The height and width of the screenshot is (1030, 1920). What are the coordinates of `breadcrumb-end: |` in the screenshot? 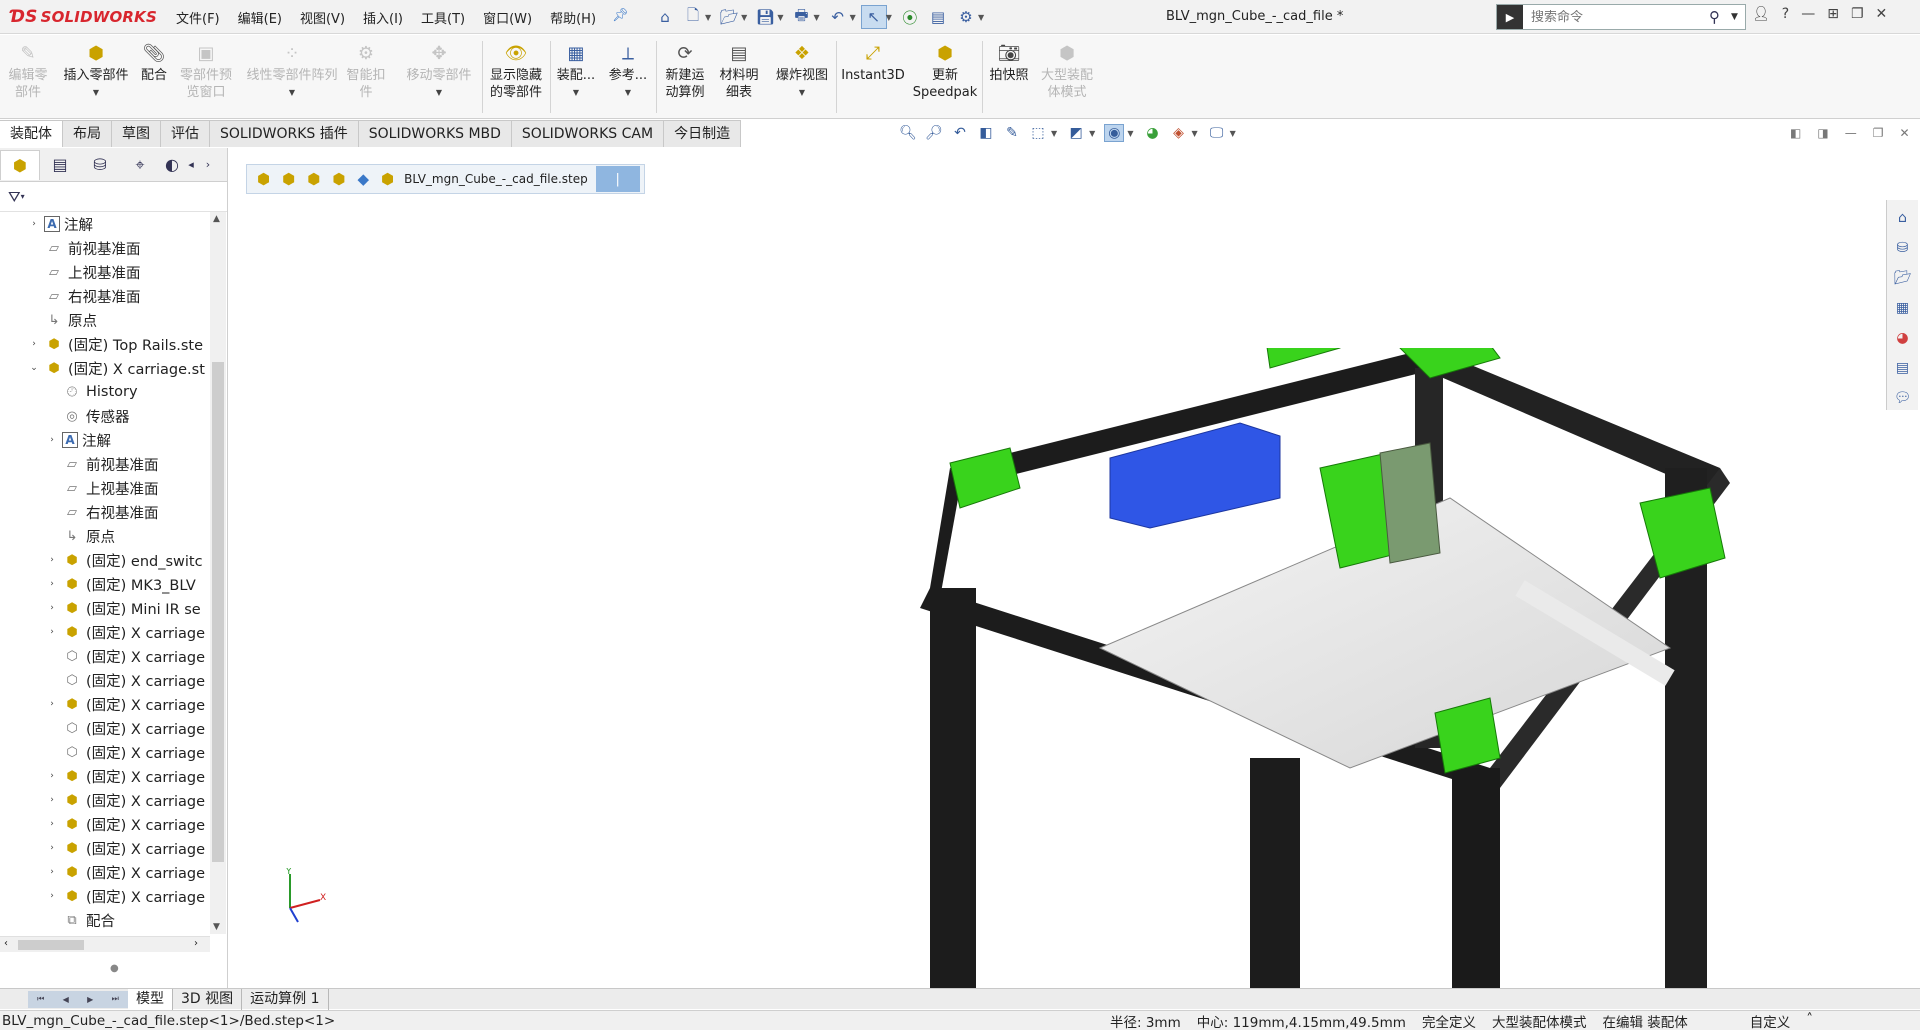 It's located at (617, 179).